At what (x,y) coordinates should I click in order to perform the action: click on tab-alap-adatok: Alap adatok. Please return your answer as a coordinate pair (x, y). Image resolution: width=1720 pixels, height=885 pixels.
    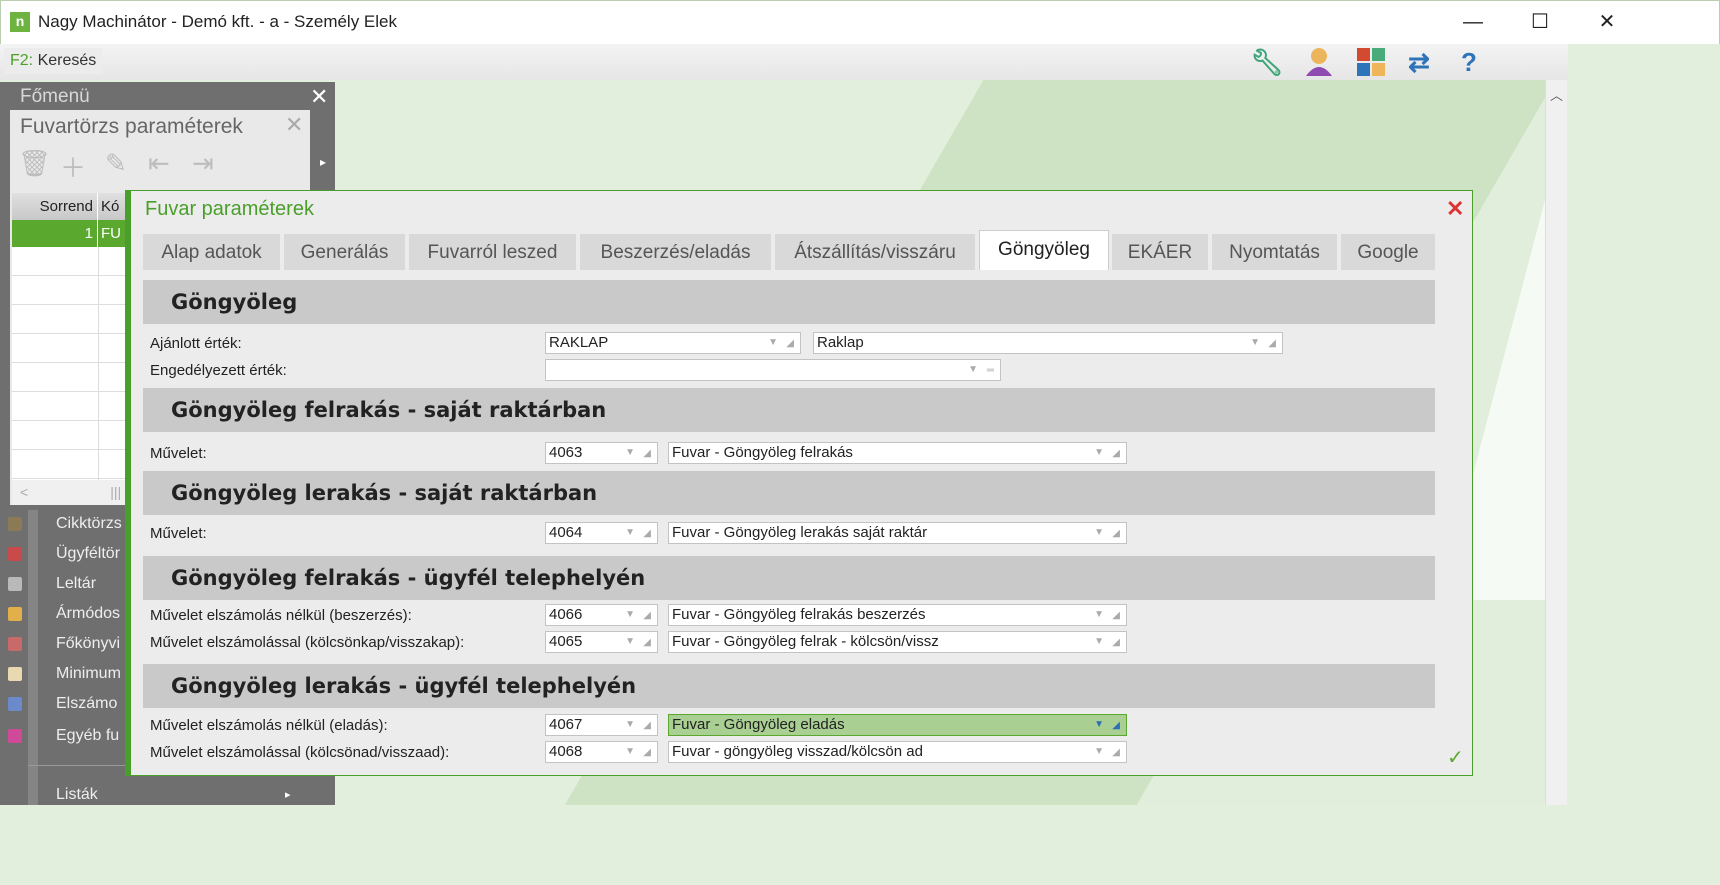
    Looking at the image, I should click on (211, 252).